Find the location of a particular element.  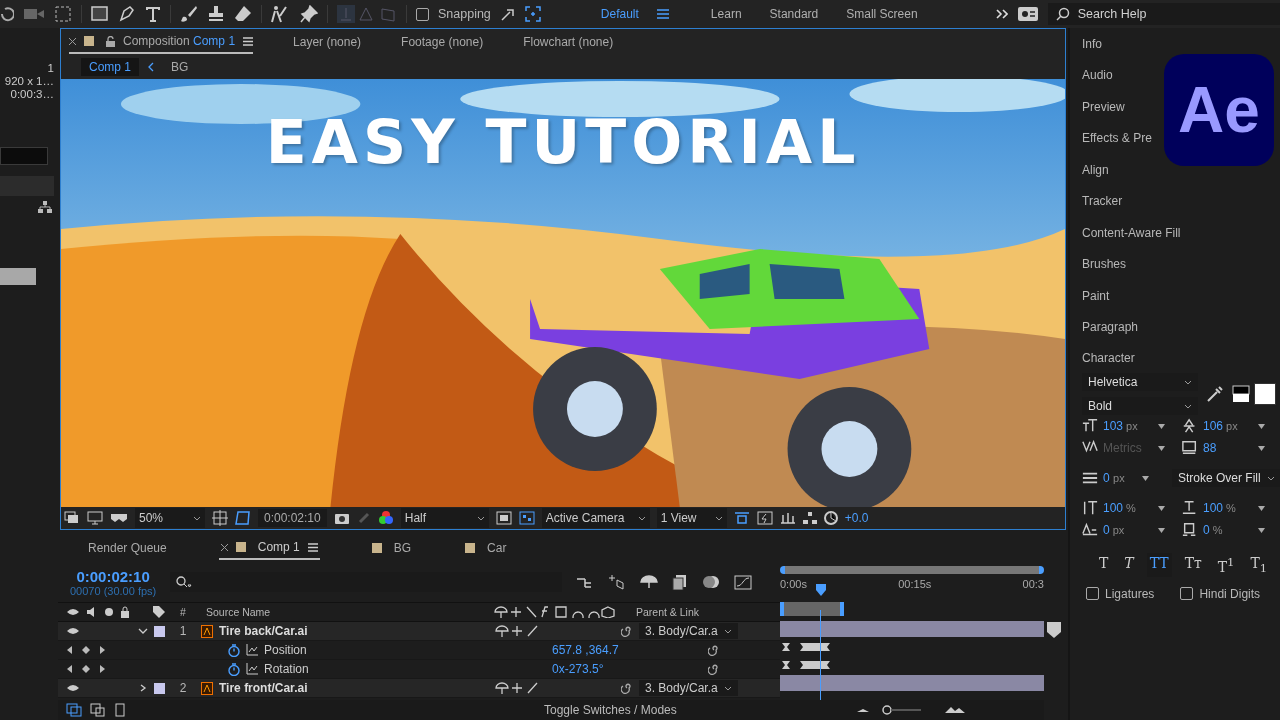

layer-name: Tire back/Car.ai is located at coordinates (354, 631).